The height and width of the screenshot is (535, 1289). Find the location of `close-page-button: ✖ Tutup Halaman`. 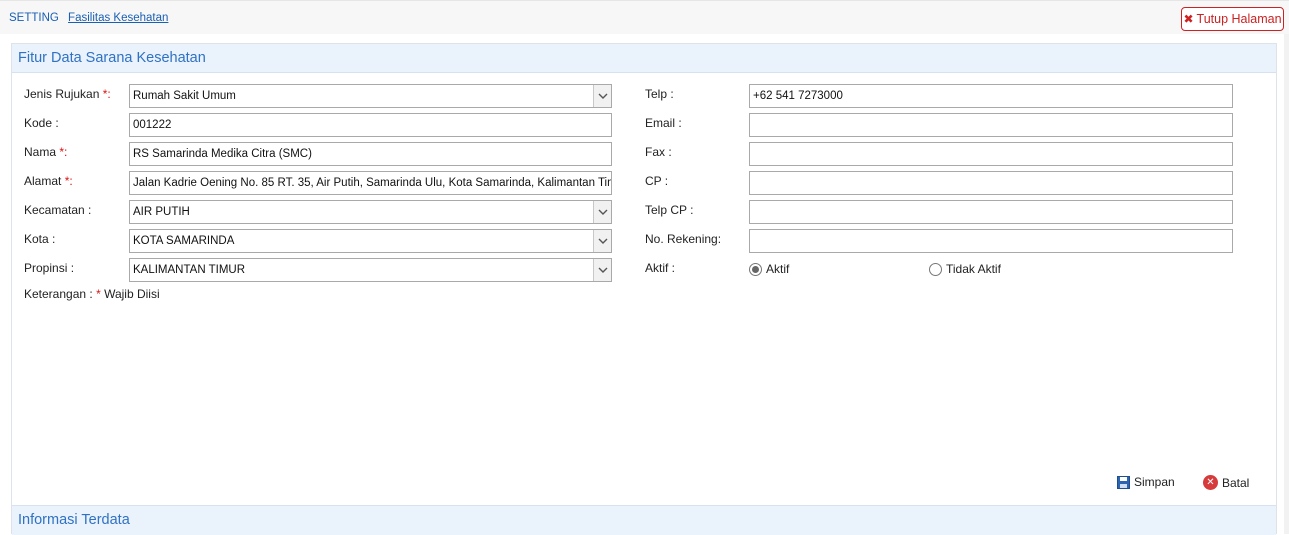

close-page-button: ✖ Tutup Halaman is located at coordinates (1232, 19).